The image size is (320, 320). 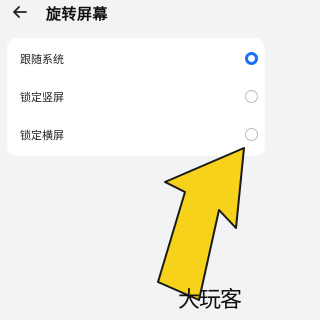 What do you see at coordinates (77, 14) in the screenshot?
I see `page-title: 旋转屏幕` at bounding box center [77, 14].